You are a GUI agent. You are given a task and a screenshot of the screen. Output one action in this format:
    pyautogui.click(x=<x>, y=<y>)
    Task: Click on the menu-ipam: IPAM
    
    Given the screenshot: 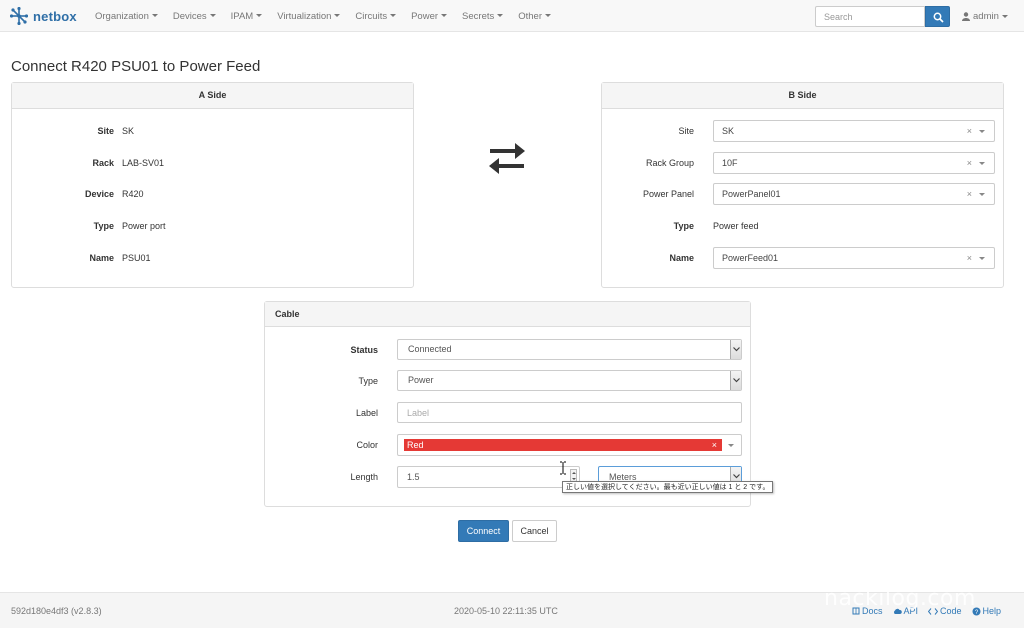 What is the action you would take?
    pyautogui.click(x=247, y=16)
    